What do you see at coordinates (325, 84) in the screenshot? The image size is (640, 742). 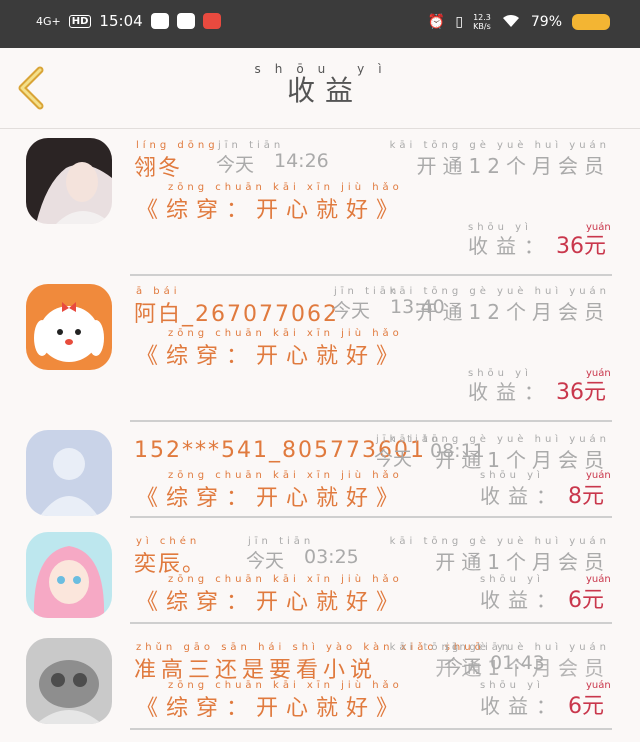 I see `page-title: shōu yì 收益` at bounding box center [325, 84].